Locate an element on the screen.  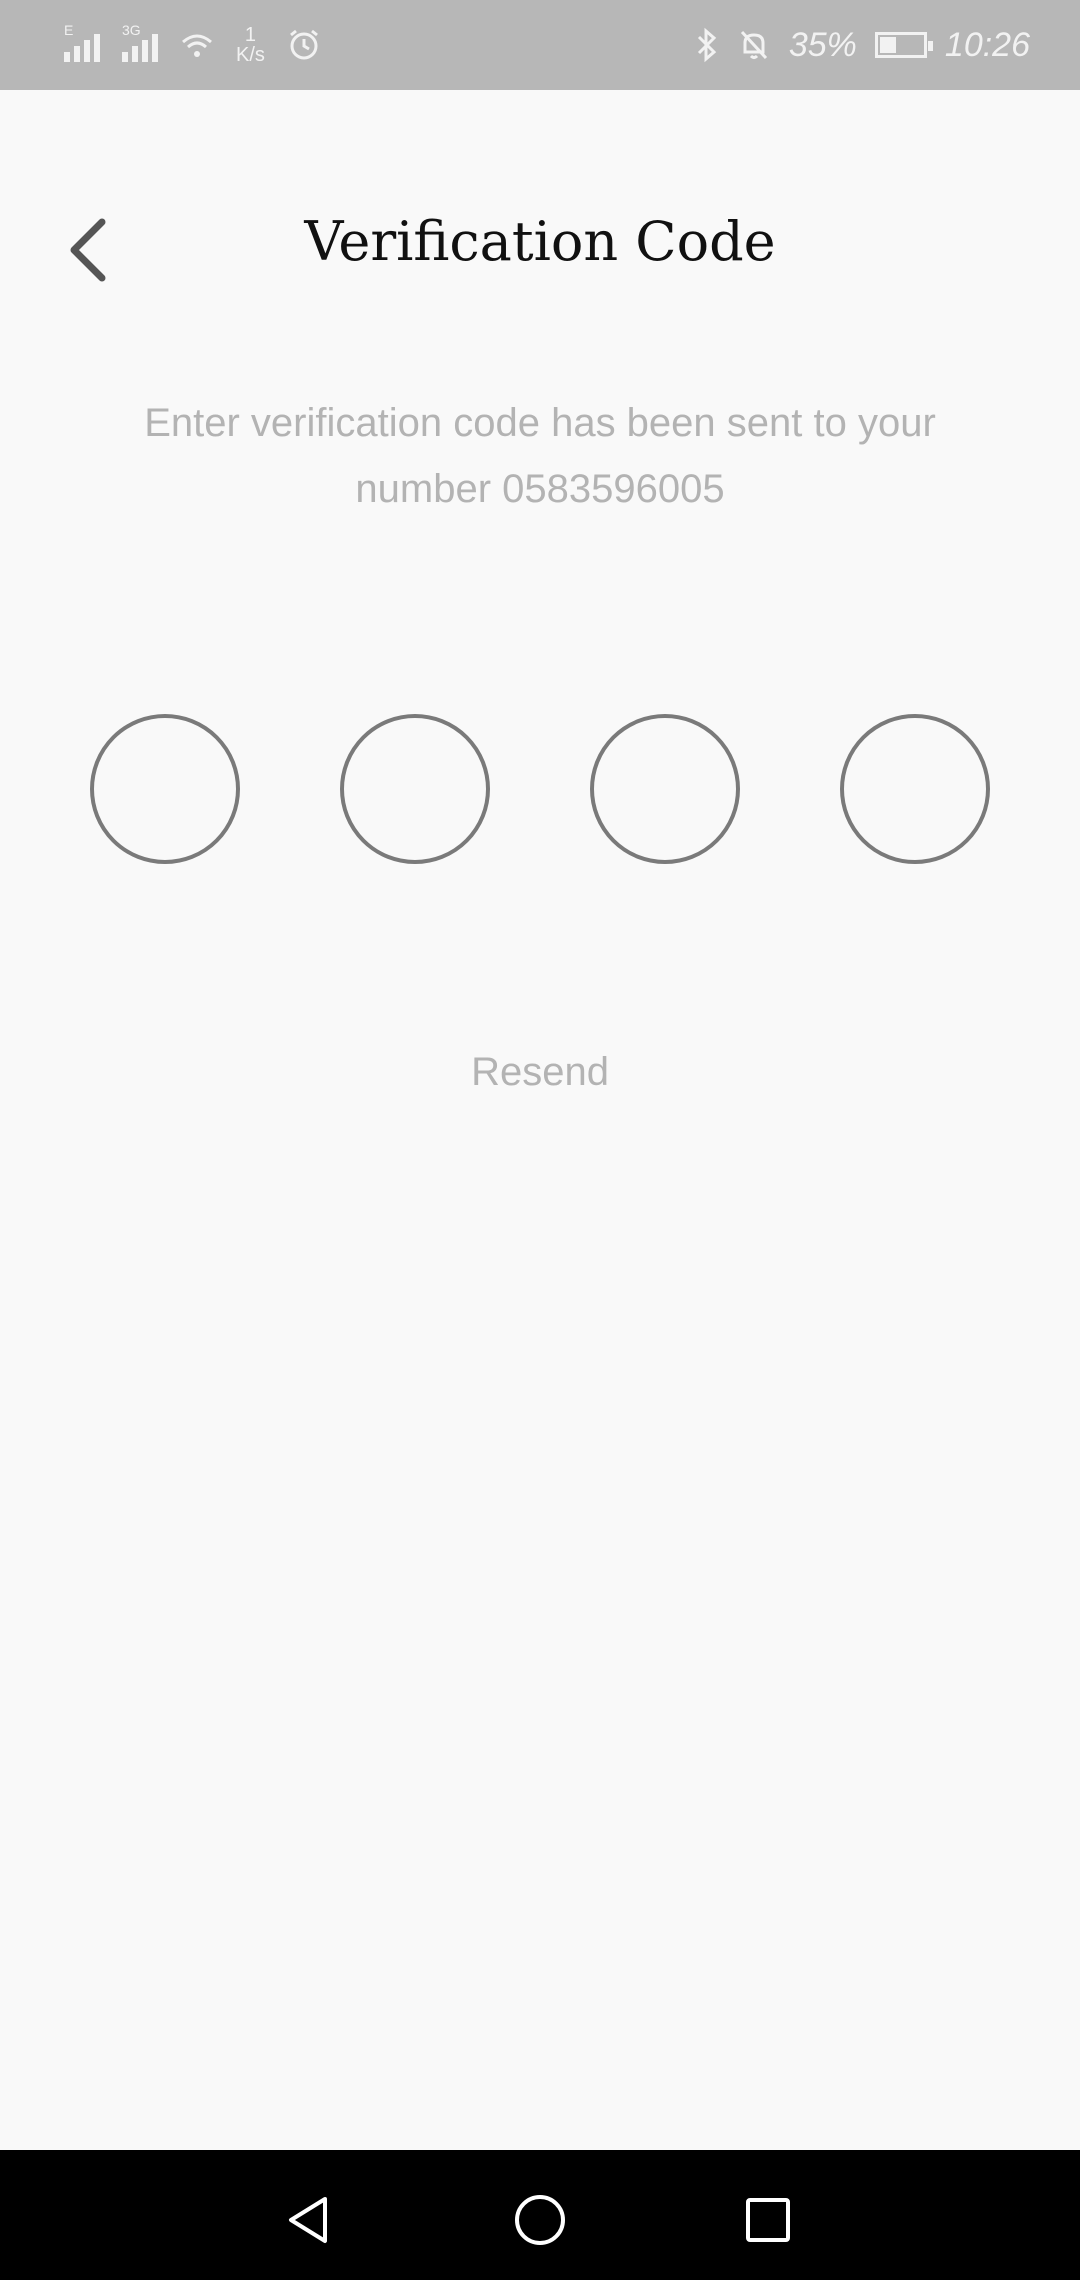
status-bar: E 3G 1 K/s 35% 10:26 is located at coordinates (540, 45).